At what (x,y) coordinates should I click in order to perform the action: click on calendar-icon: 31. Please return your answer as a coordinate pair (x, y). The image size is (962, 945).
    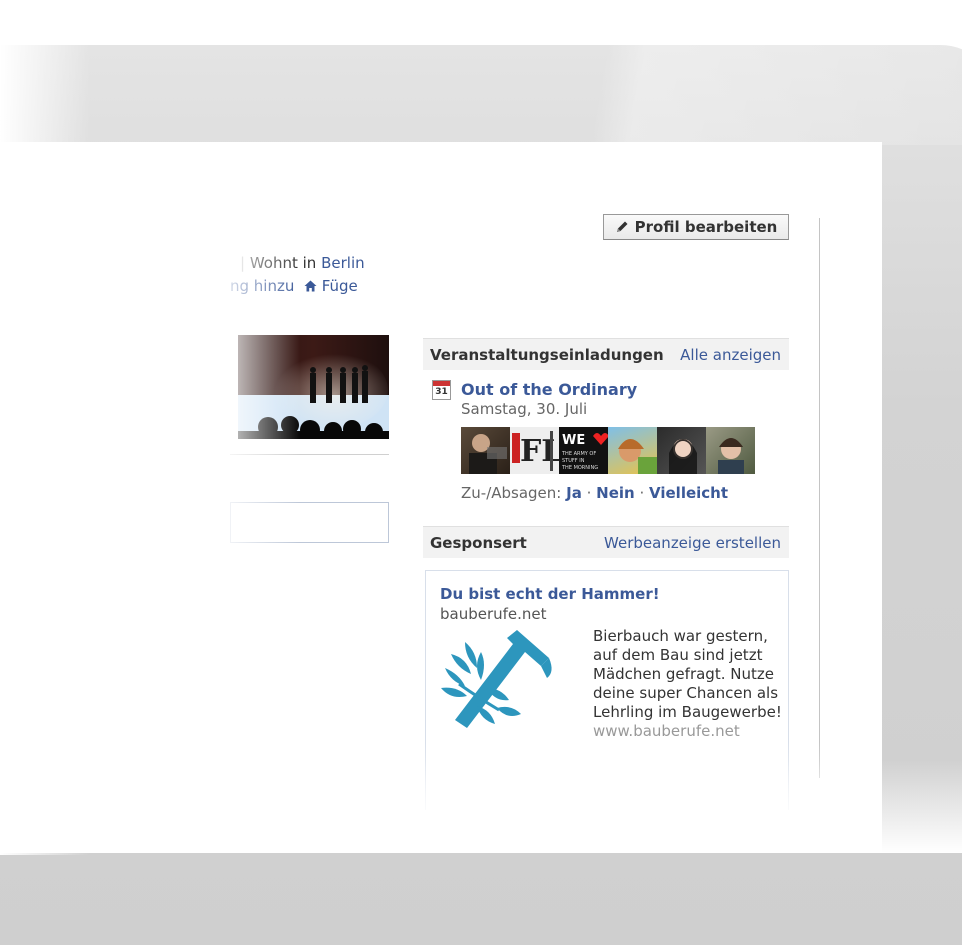
    Looking at the image, I should click on (441, 390).